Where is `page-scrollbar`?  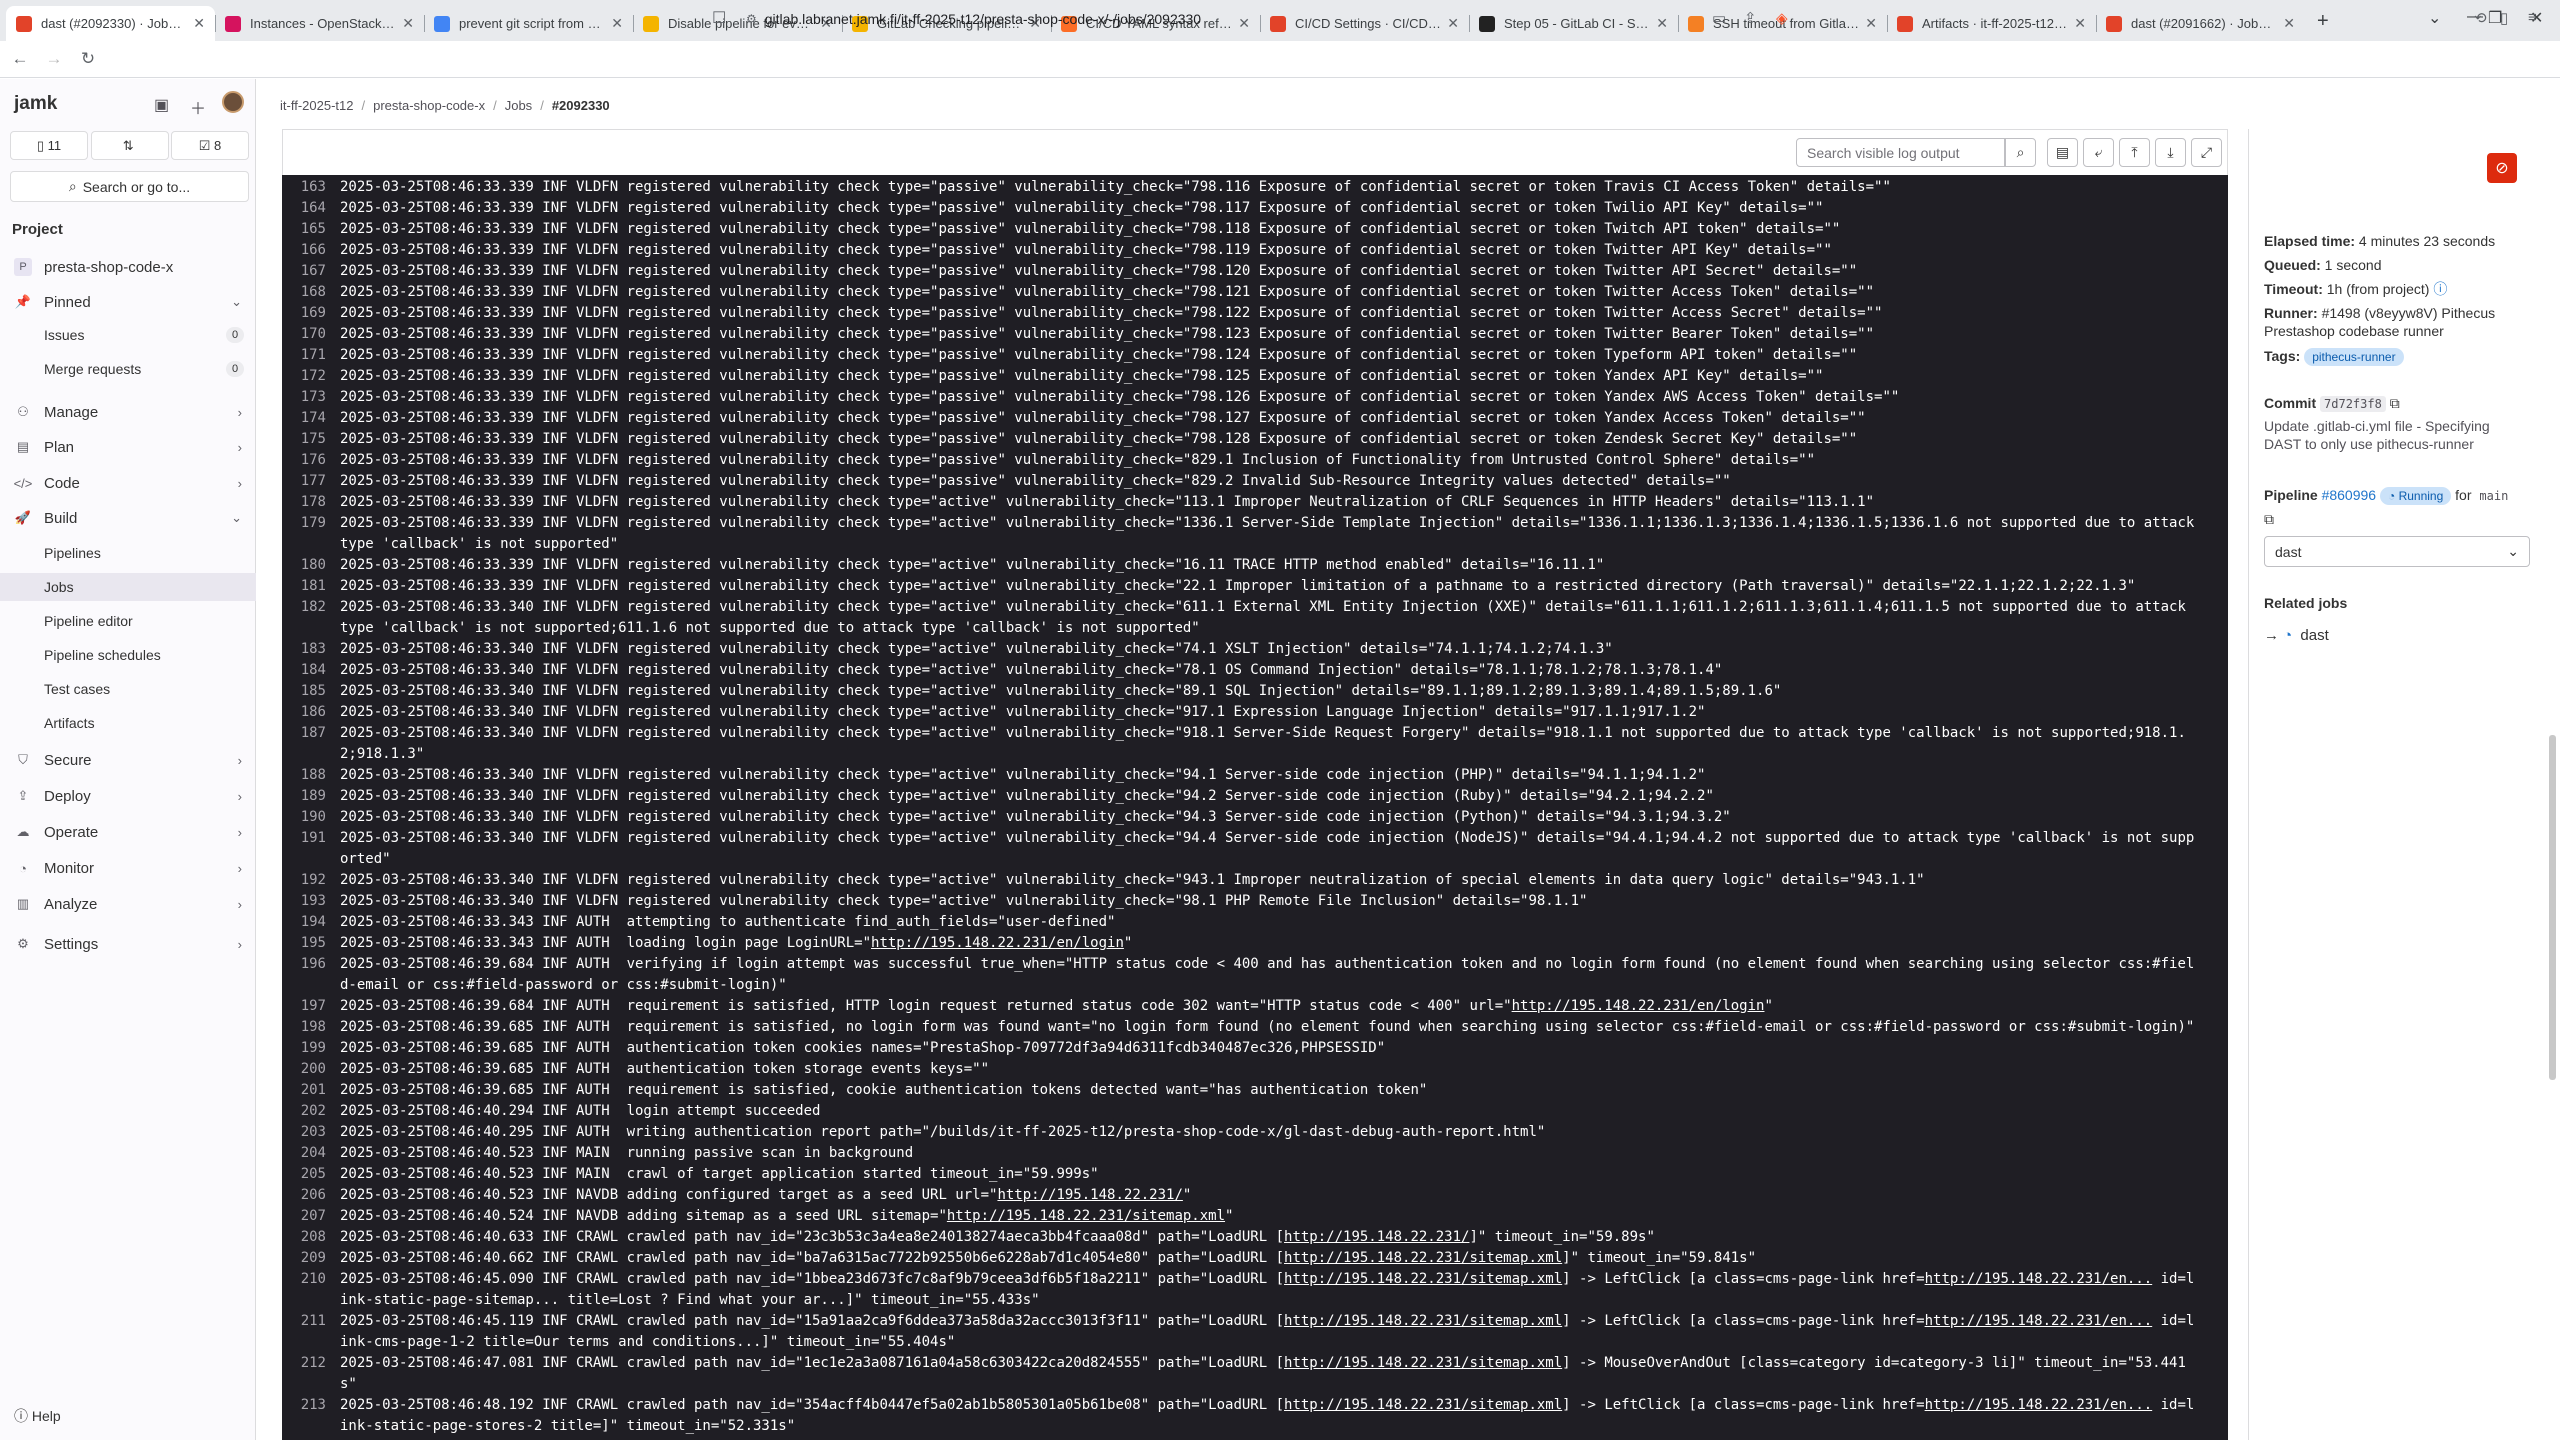 page-scrollbar is located at coordinates (2552, 907).